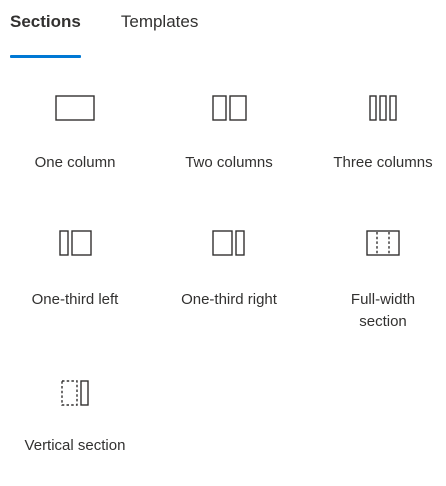 The image size is (446, 486). I want to click on tab-templates: Templates, so click(159, 29).